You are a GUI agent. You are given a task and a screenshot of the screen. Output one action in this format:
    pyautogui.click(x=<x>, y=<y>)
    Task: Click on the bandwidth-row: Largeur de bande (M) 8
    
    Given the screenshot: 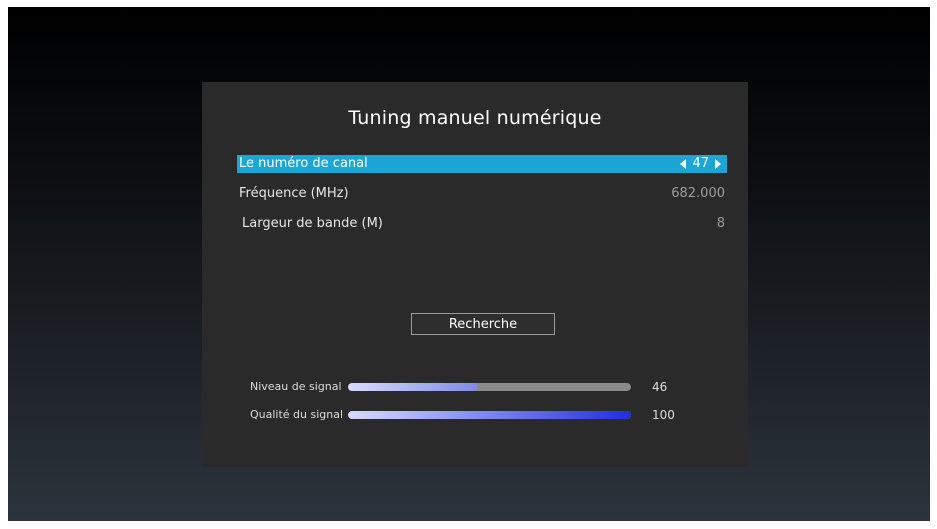 What is the action you would take?
    pyautogui.click(x=482, y=224)
    